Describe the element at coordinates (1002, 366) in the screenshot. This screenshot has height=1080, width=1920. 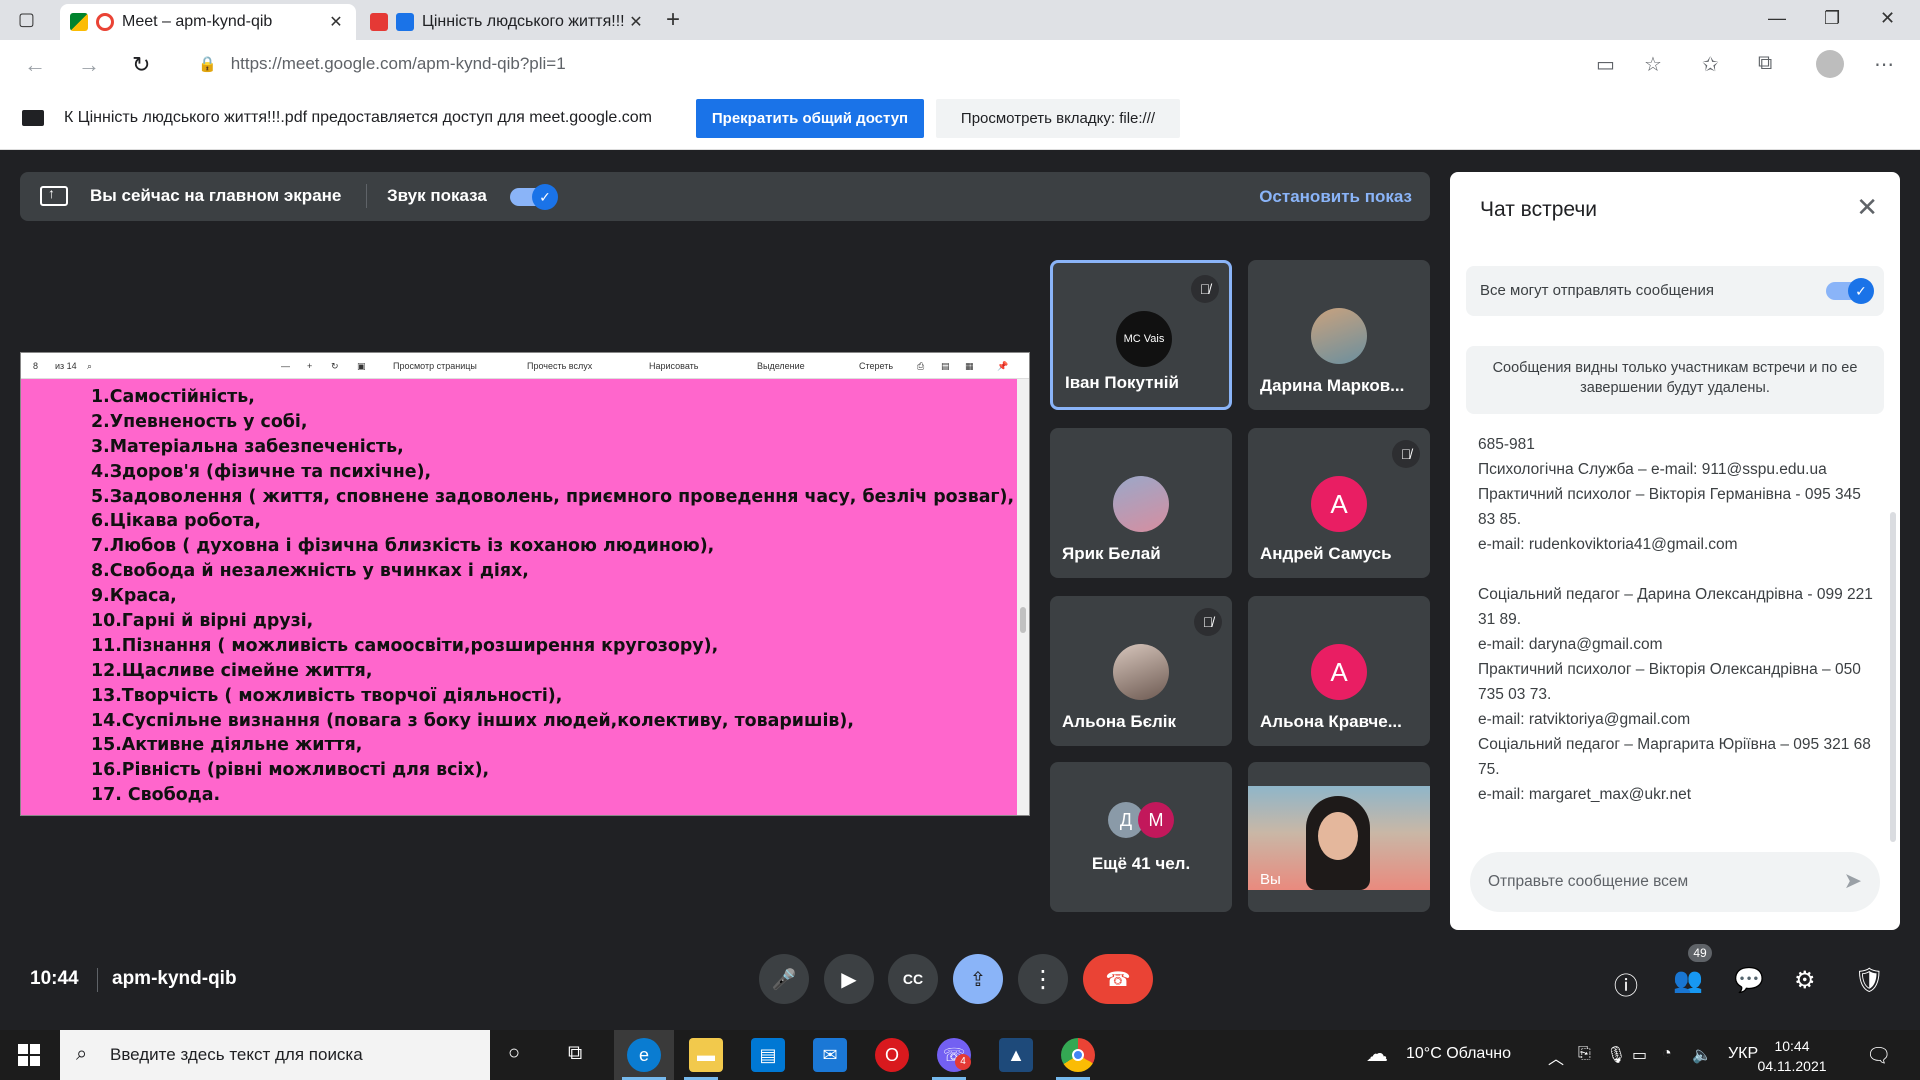
I see `pin-icon: 📌` at that location.